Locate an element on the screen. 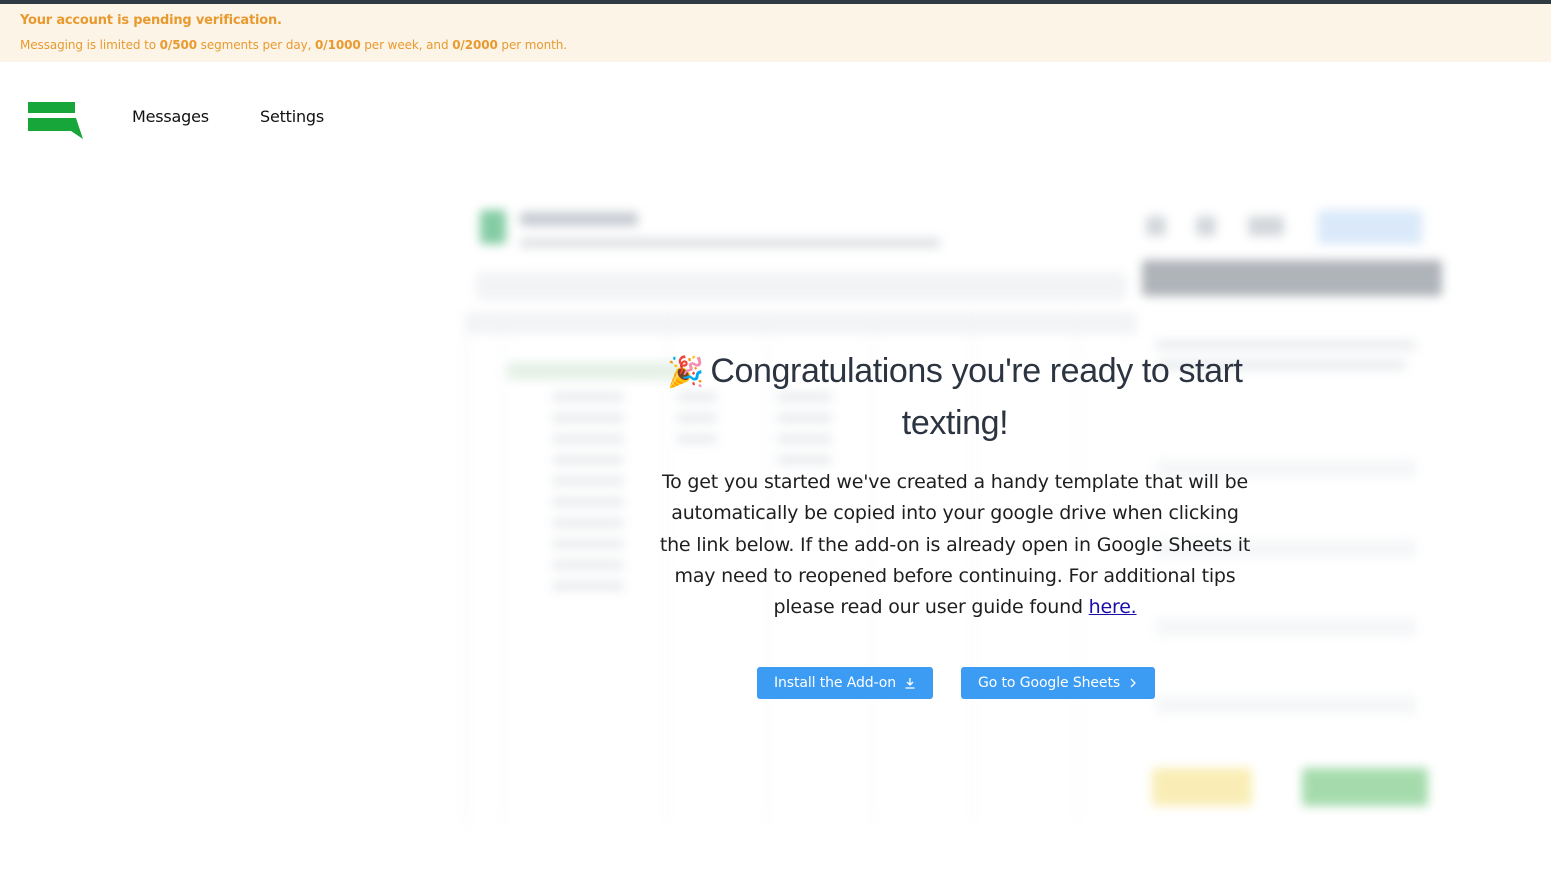  nav-settings: Settings is located at coordinates (292, 116).